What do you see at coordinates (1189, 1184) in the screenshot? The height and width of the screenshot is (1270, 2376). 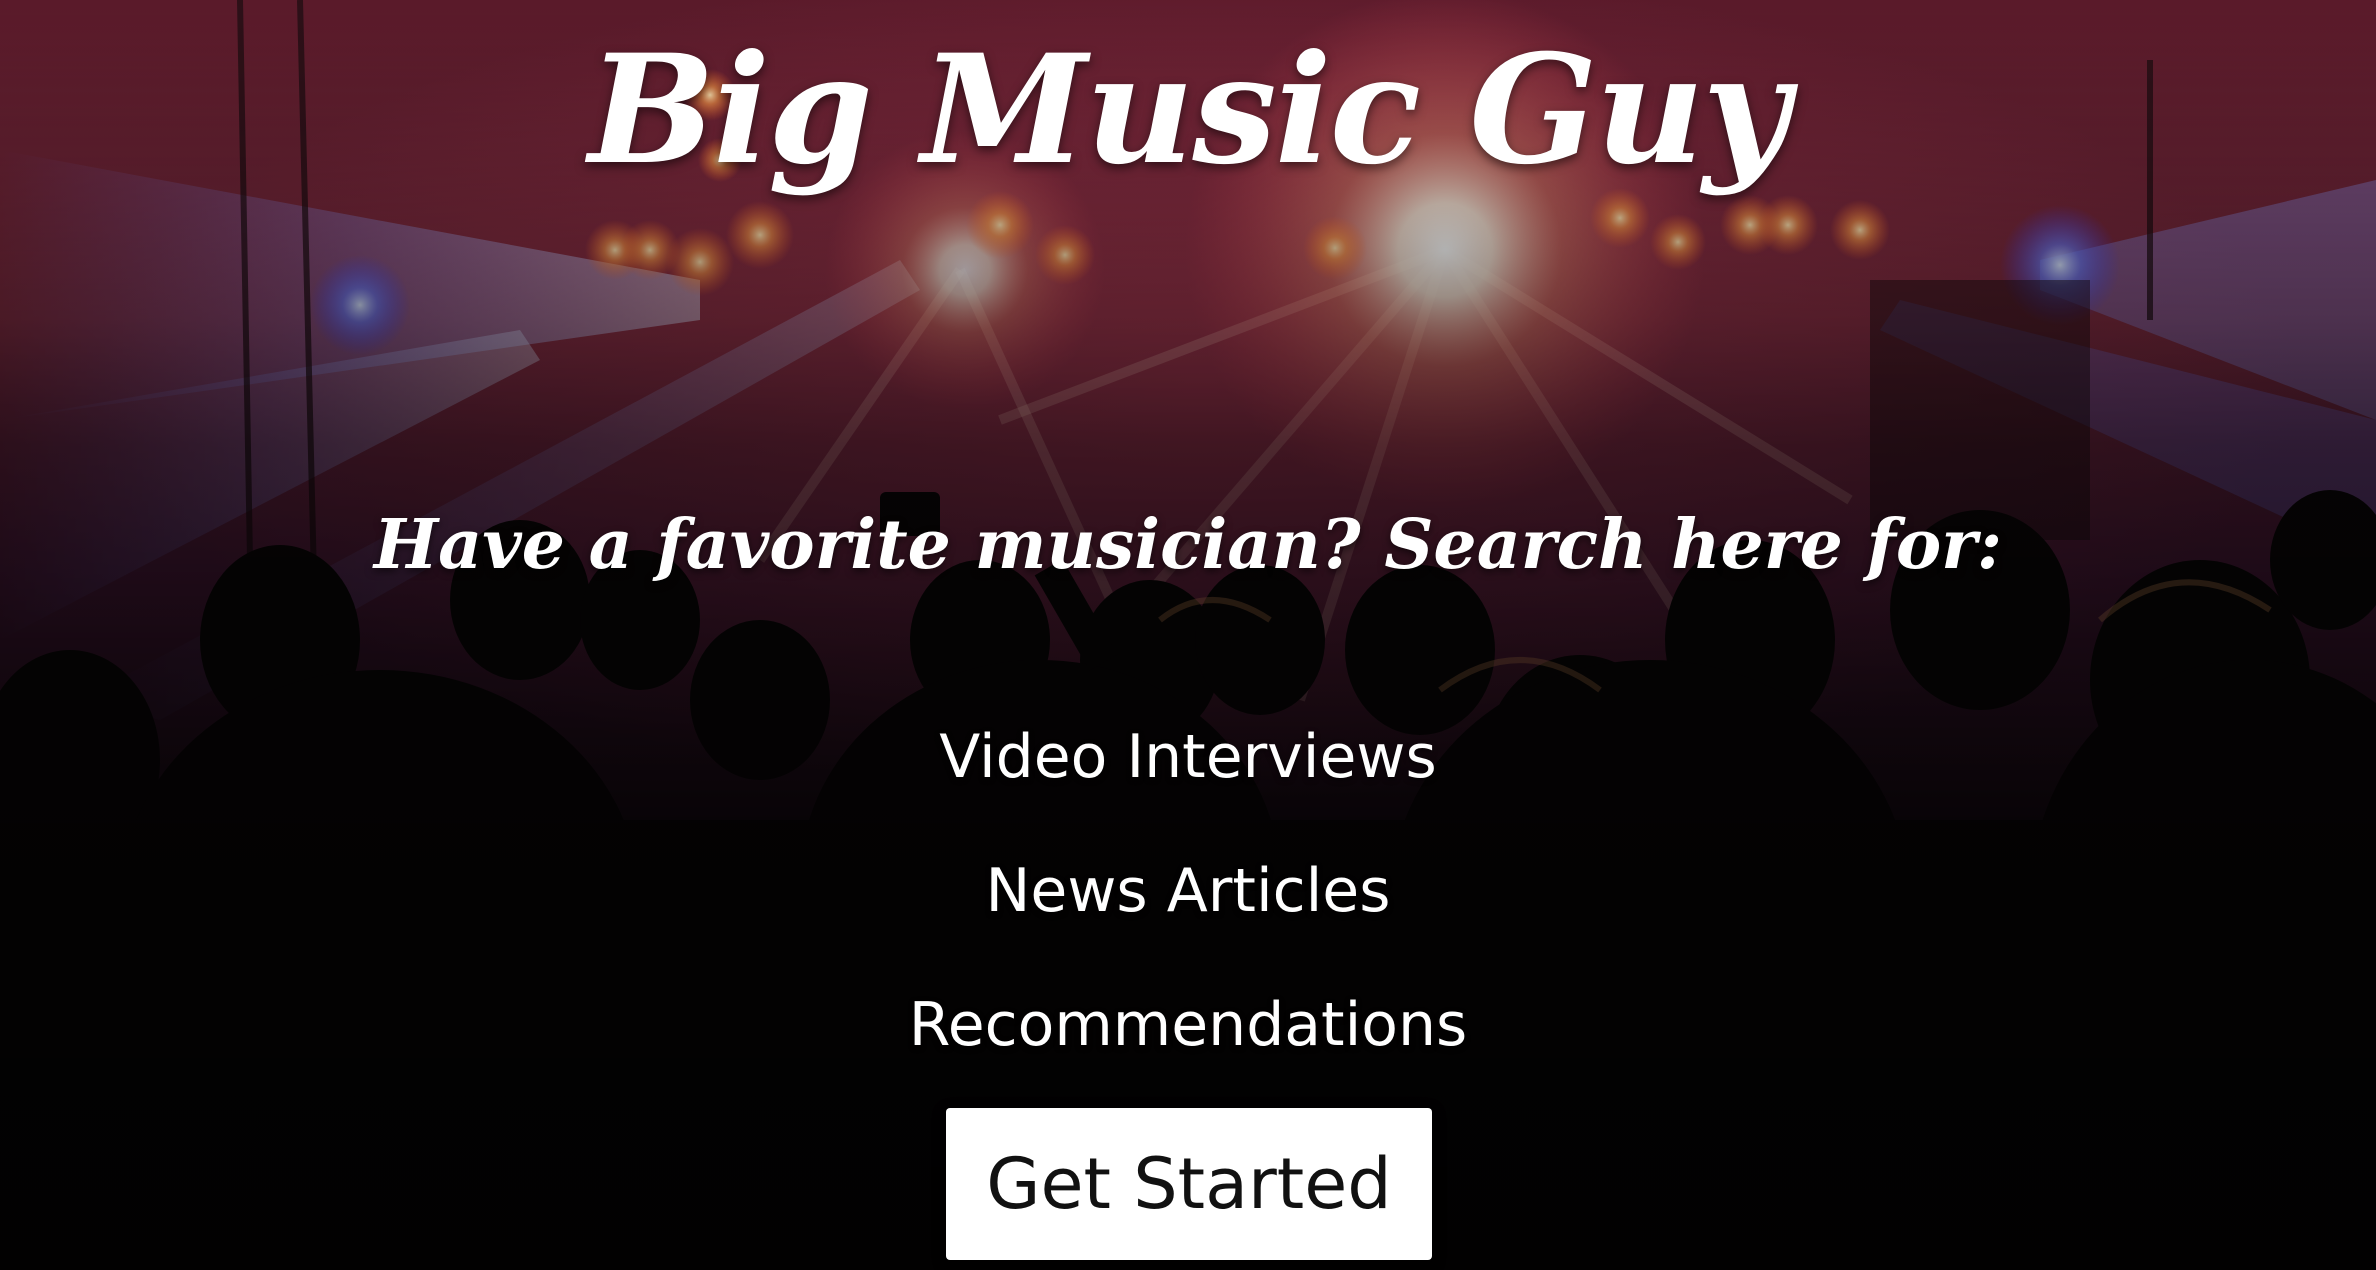 I see `get-started-button: Get Started` at bounding box center [1189, 1184].